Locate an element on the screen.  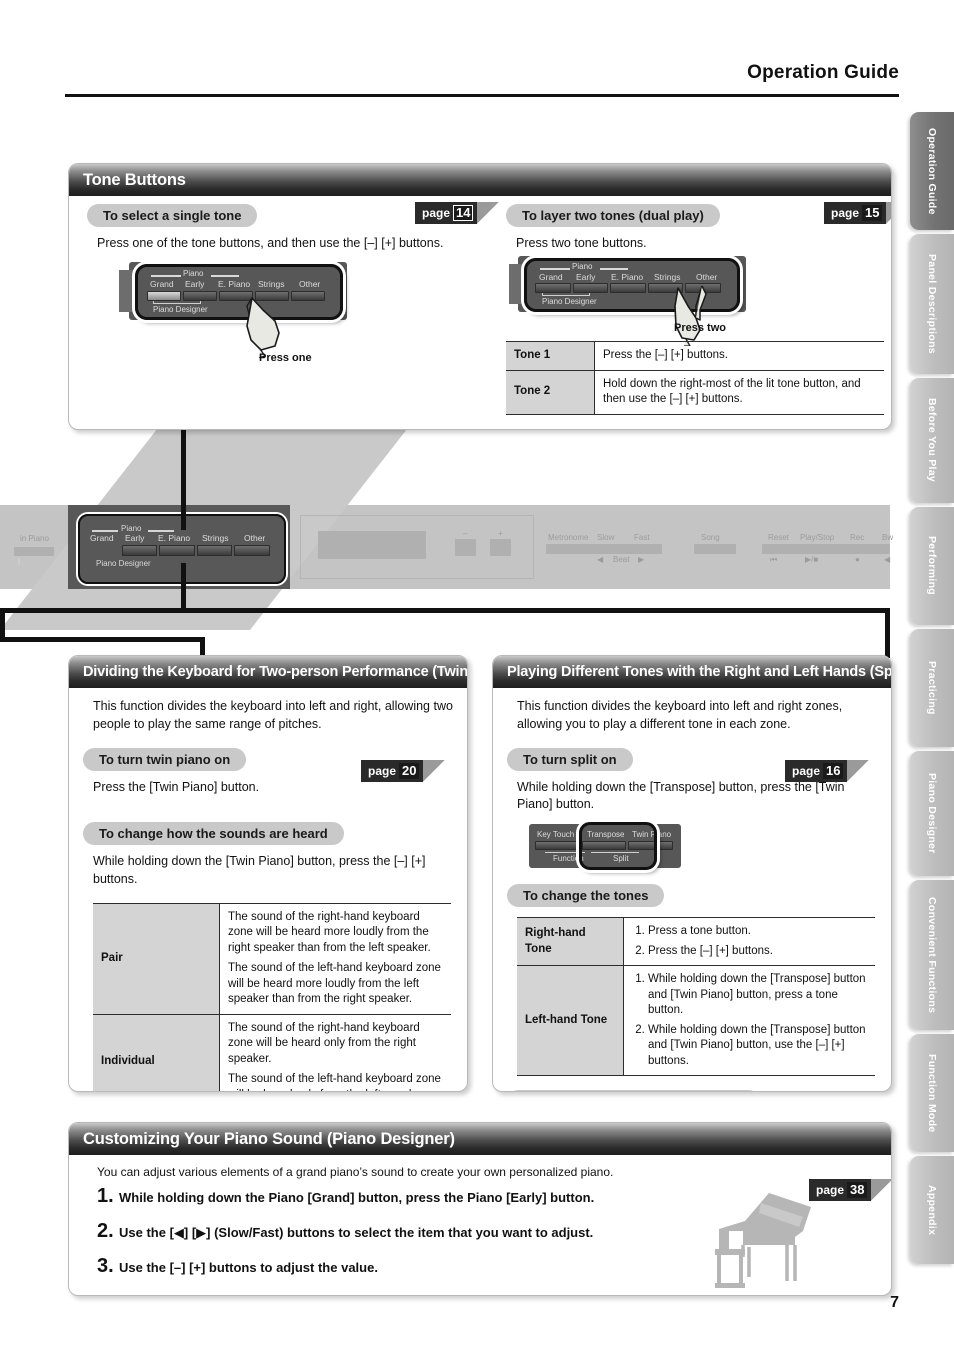
cell-label: Pair is located at coordinates (156, 958).